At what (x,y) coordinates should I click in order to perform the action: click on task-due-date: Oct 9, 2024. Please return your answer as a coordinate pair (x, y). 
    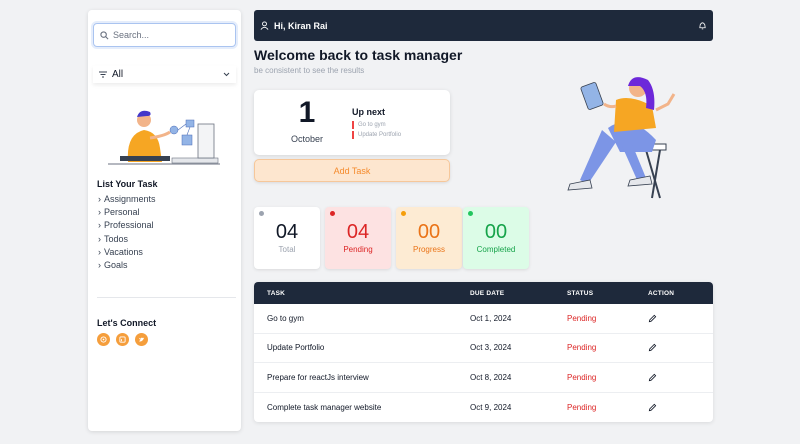
    Looking at the image, I should click on (491, 407).